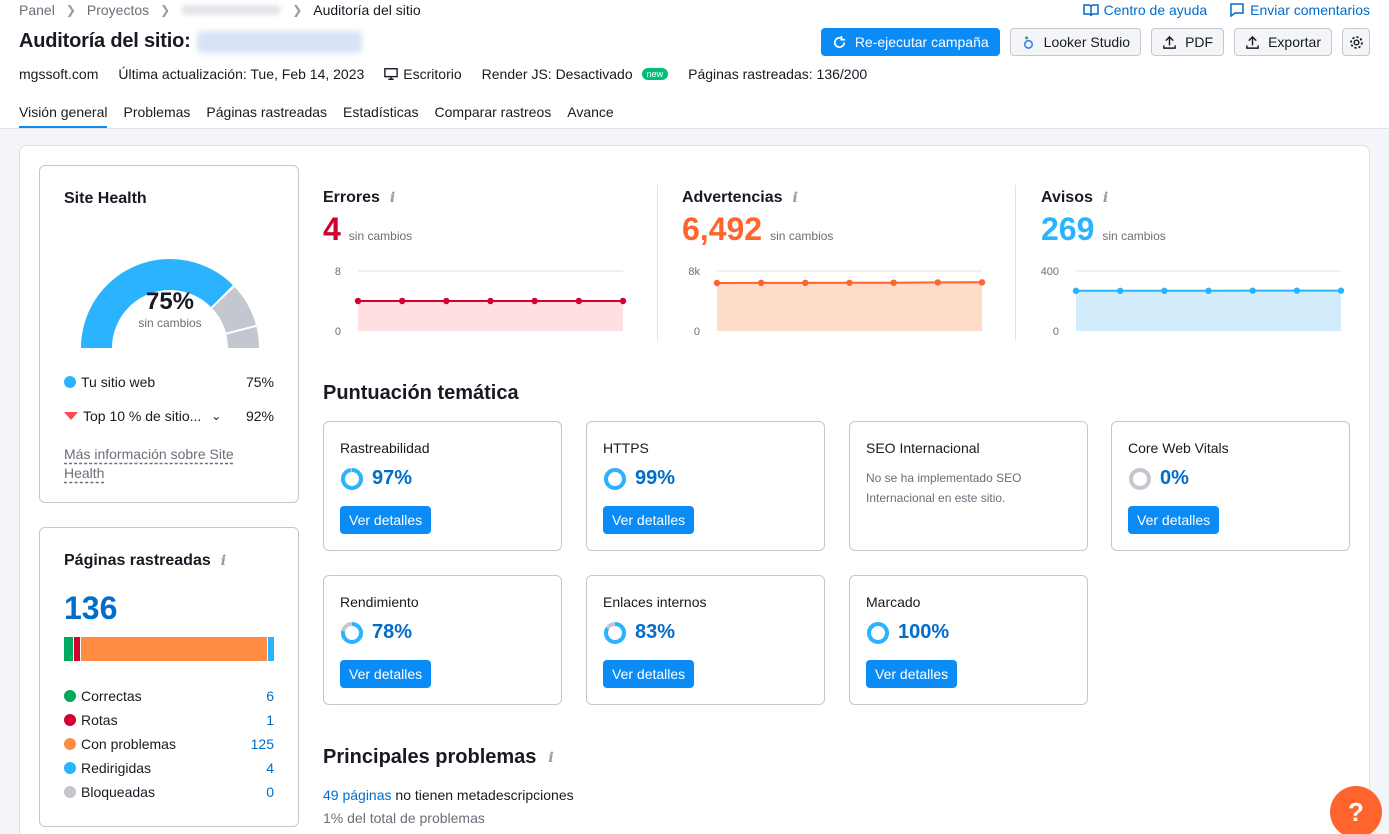 This screenshot has width=1389, height=834. I want to click on chevron-down-icon: ⌄, so click(216, 416).